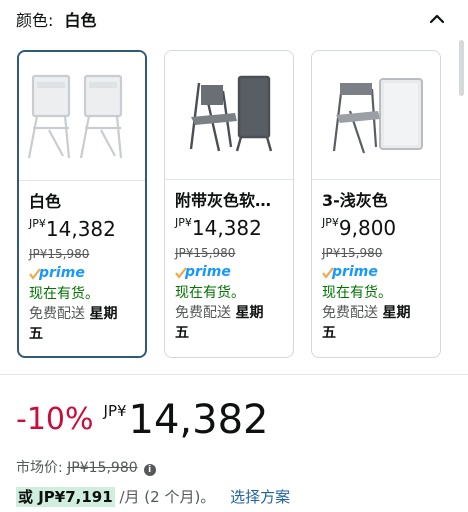  What do you see at coordinates (355, 200) in the screenshot?
I see `option-title: 3-浅灰色` at bounding box center [355, 200].